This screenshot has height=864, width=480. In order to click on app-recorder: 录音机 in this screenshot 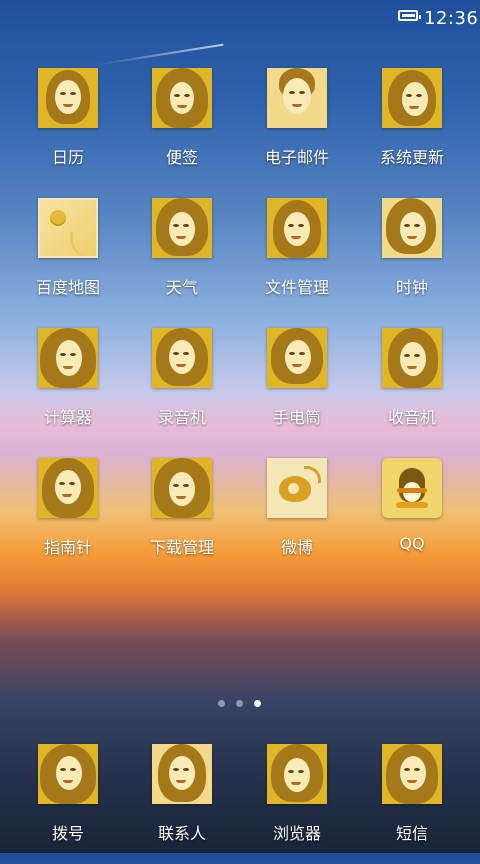, I will do `click(182, 388)`.